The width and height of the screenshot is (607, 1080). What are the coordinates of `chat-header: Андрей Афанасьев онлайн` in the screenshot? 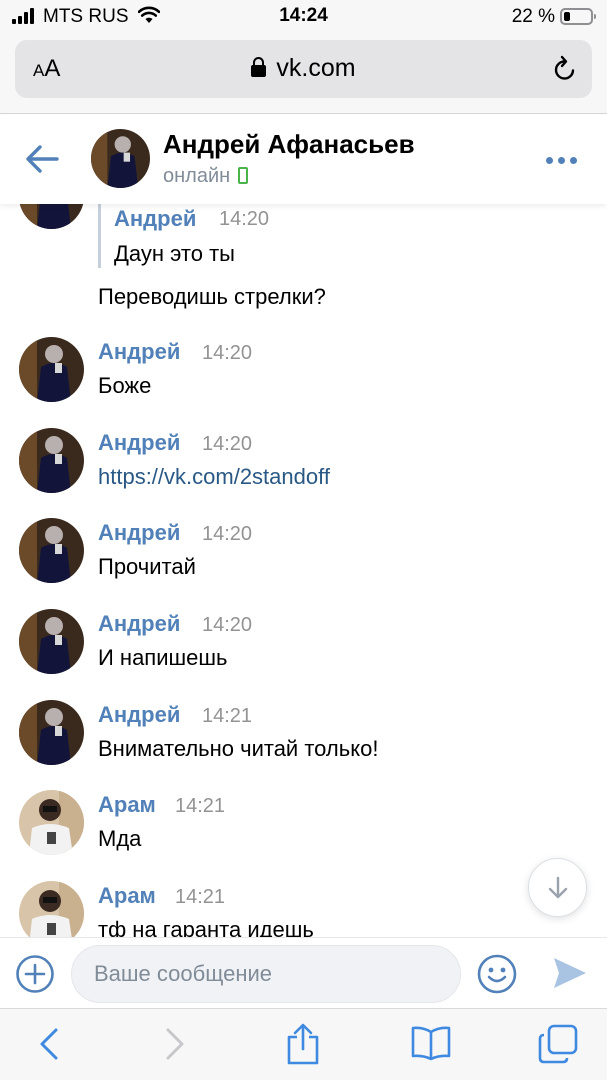 It's located at (303, 159).